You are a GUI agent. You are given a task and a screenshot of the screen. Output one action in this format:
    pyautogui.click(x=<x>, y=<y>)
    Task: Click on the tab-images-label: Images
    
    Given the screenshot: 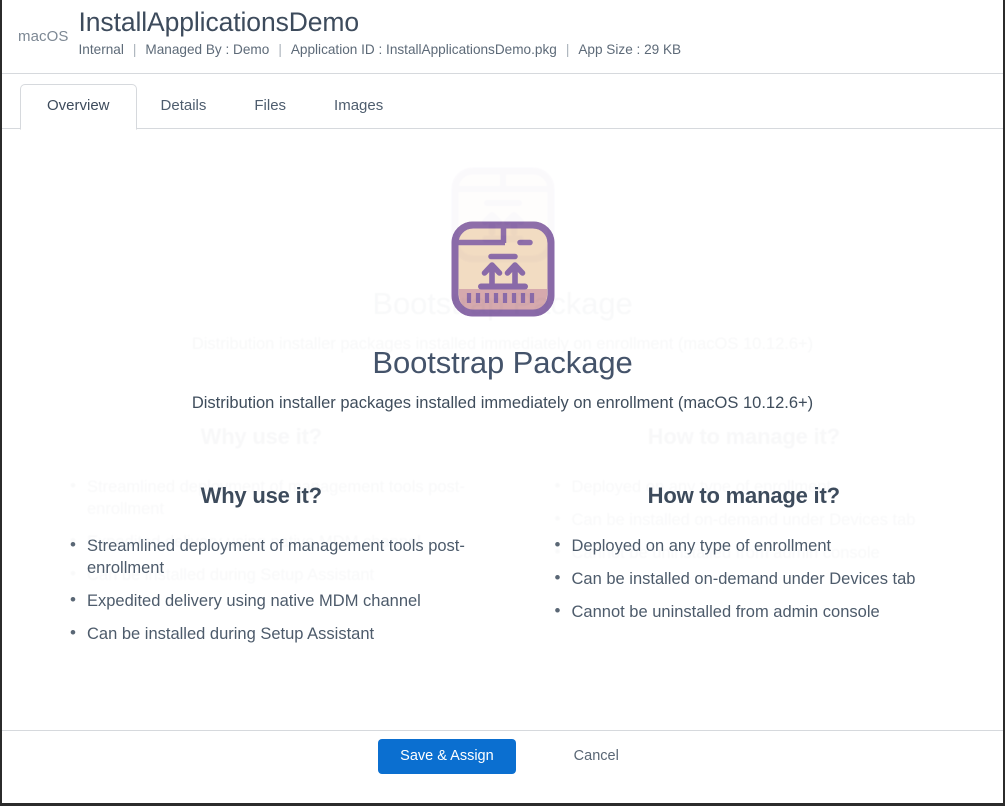 What is the action you would take?
    pyautogui.click(x=359, y=105)
    